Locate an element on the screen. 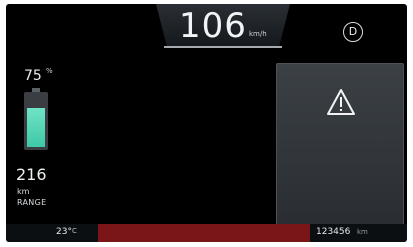 This screenshot has width=413, height=247. odometer: 123456 is located at coordinates (333, 232).